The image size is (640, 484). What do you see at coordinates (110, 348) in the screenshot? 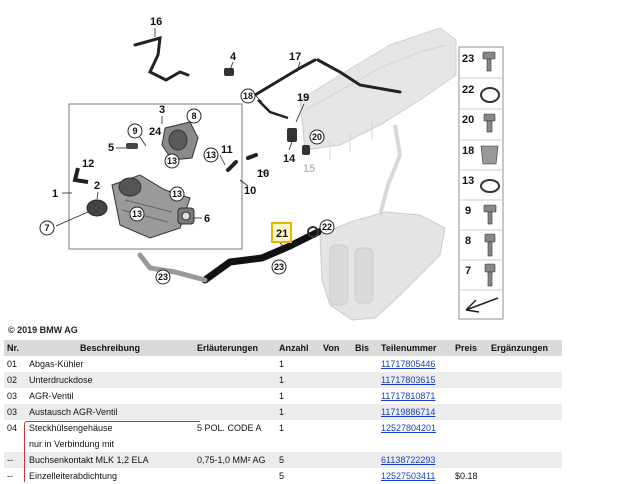
I see `col-header-beschreibung: Beschreibung` at bounding box center [110, 348].